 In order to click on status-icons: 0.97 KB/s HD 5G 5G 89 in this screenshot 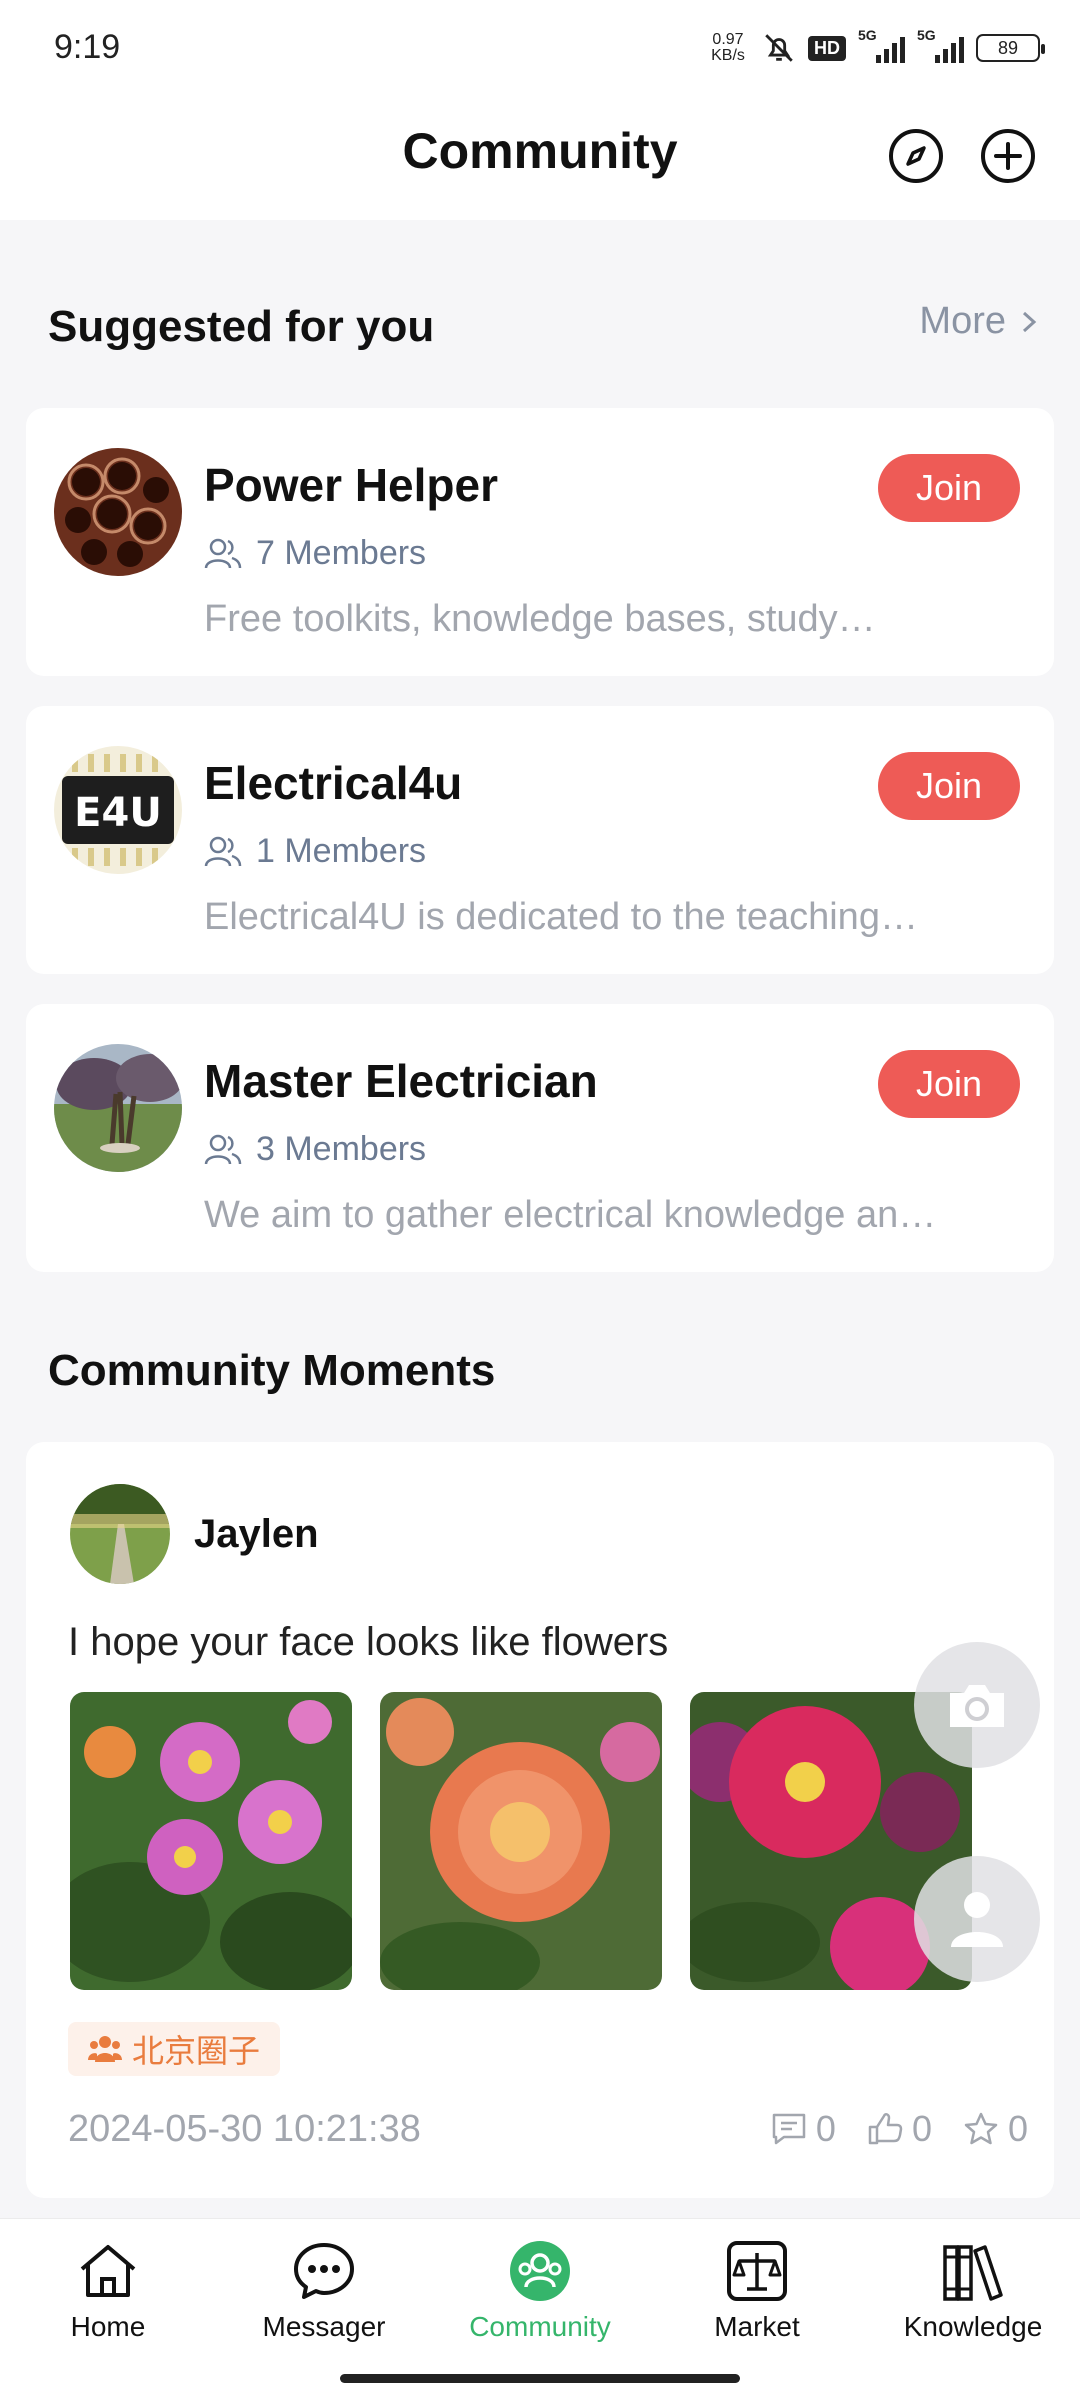, I will do `click(875, 48)`.